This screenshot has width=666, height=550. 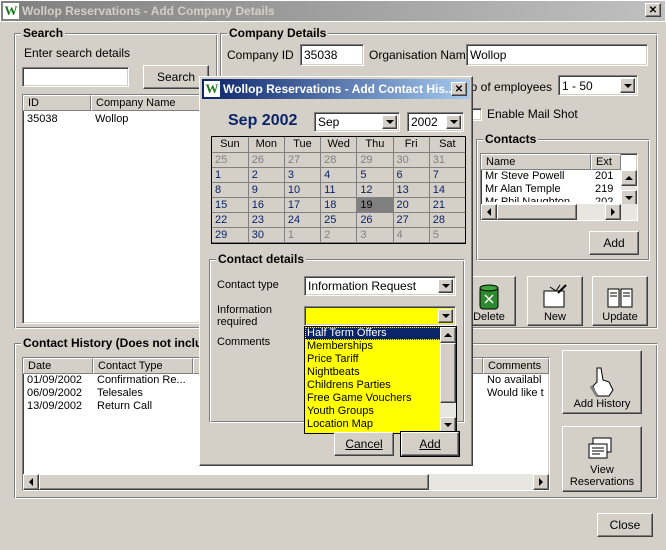 What do you see at coordinates (373, 372) in the screenshot?
I see `dropdown-option: Nightbeats` at bounding box center [373, 372].